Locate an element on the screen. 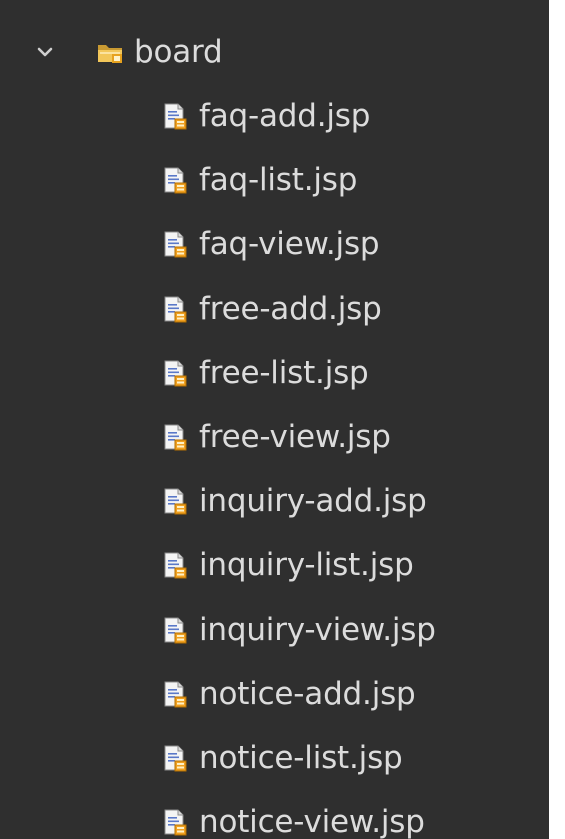  file-label: inquiry-add.jsp is located at coordinates (313, 501).